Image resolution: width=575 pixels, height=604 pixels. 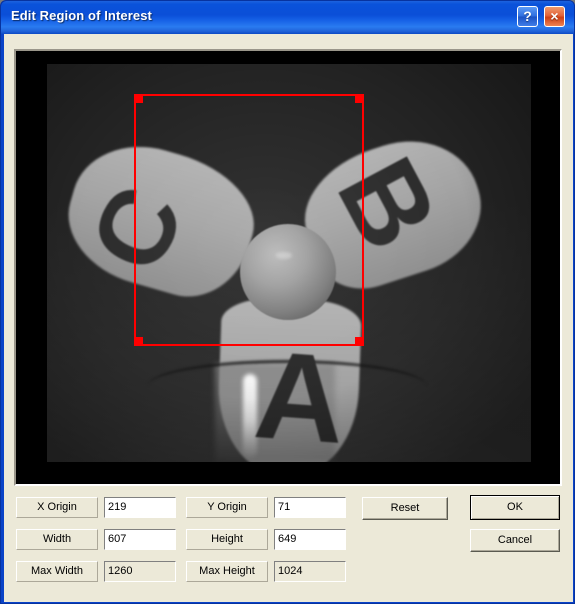 I want to click on roi-handle-top-left, so click(x=139, y=99).